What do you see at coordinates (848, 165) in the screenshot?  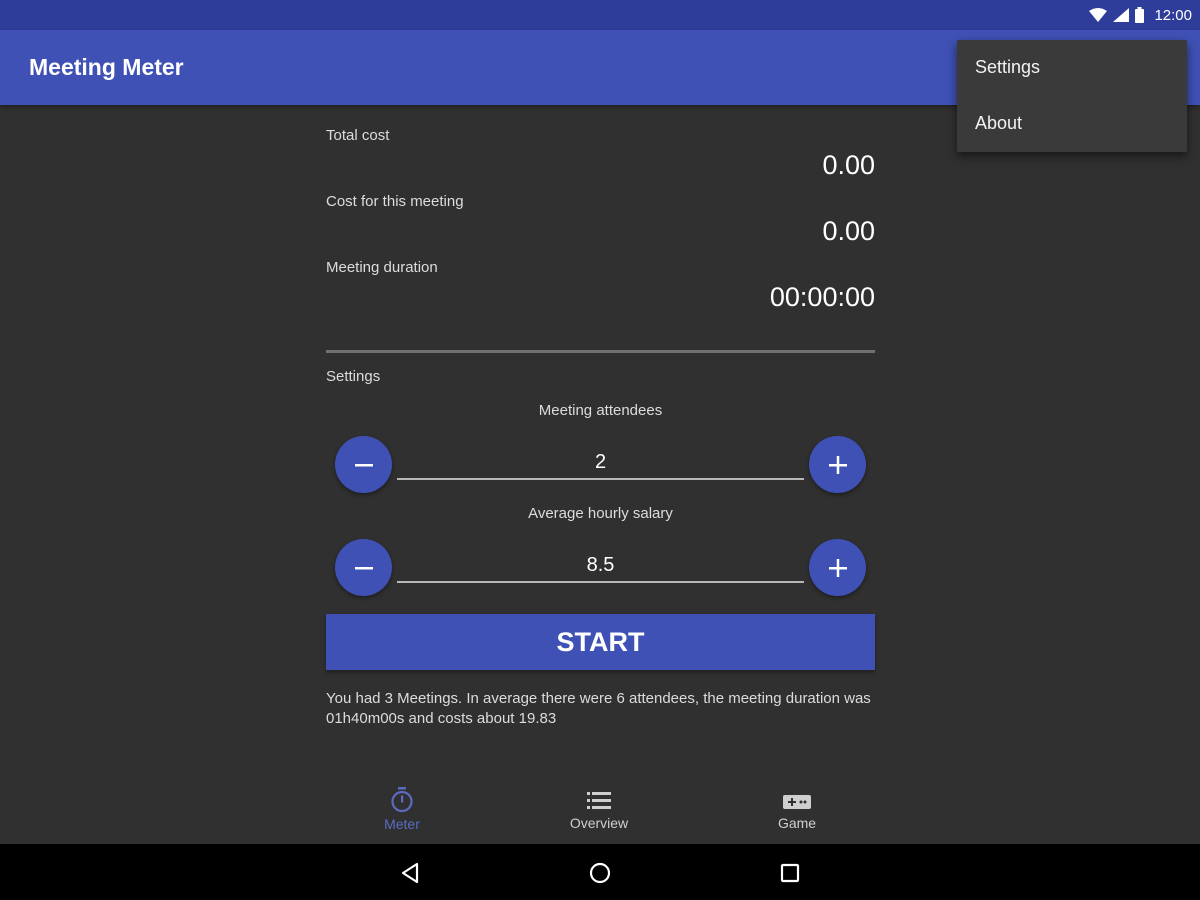 I see `total-cost-value: 0.00` at bounding box center [848, 165].